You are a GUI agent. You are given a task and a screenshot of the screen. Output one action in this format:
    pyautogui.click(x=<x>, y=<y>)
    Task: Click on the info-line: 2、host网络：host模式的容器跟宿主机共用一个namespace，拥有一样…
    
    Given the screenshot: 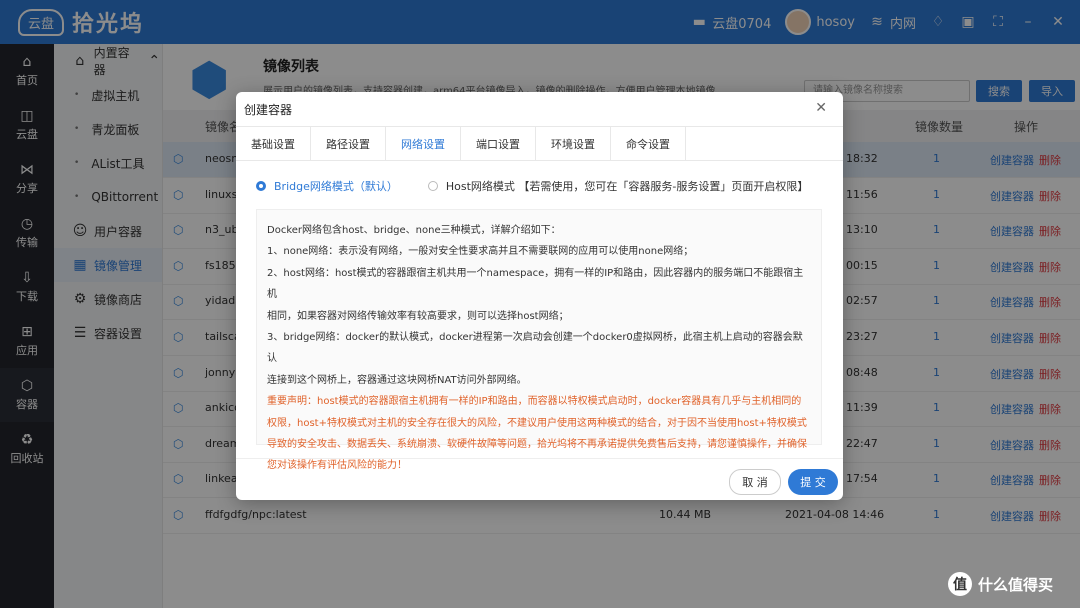 What is the action you would take?
    pyautogui.click(x=535, y=284)
    